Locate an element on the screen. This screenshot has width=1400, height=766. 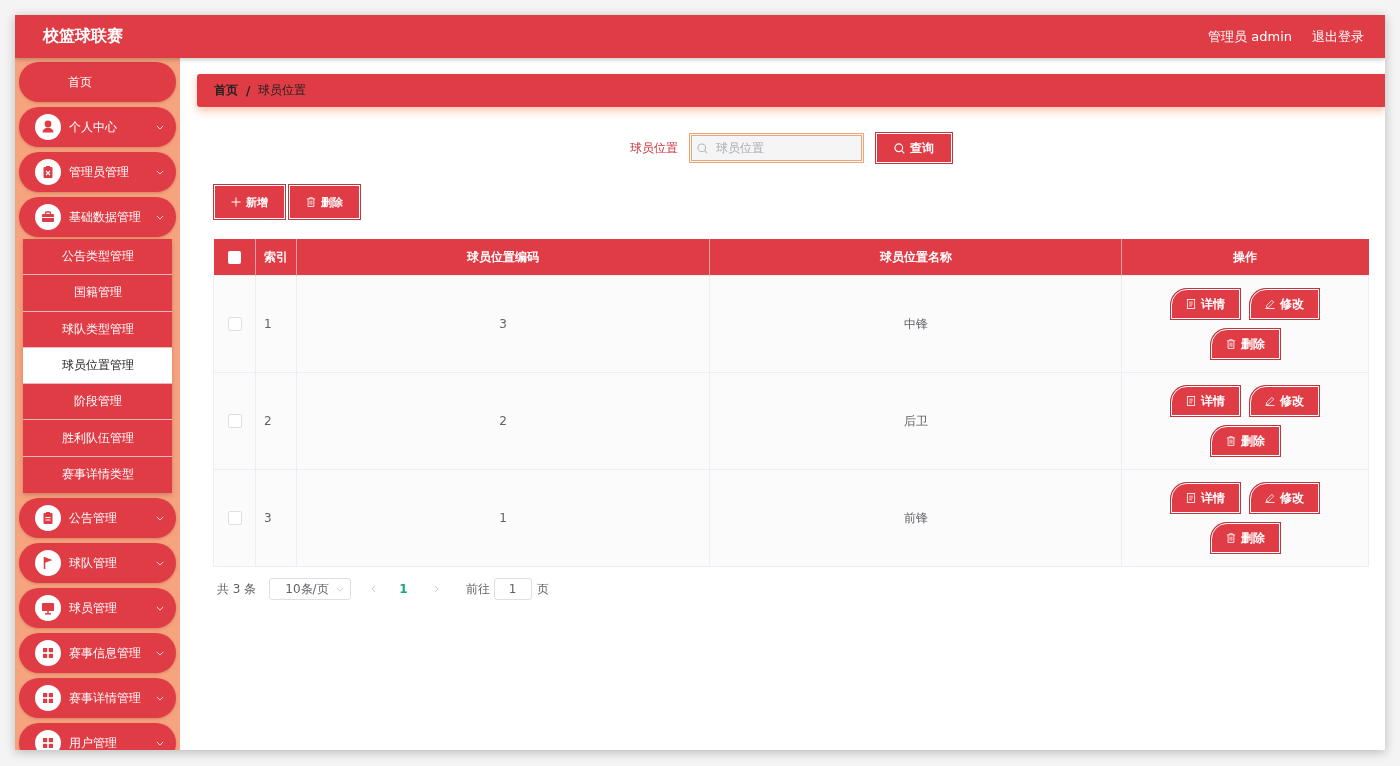
column-header: 球员位置编码 is located at coordinates (503, 257).